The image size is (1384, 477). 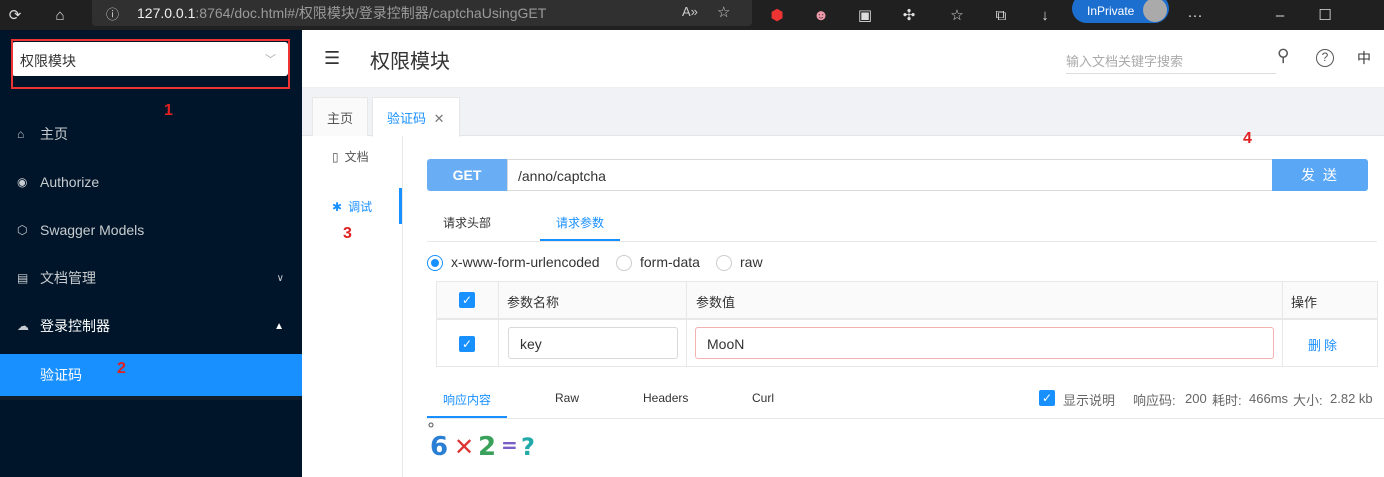 I want to click on radio-label: form-data, so click(x=670, y=262).